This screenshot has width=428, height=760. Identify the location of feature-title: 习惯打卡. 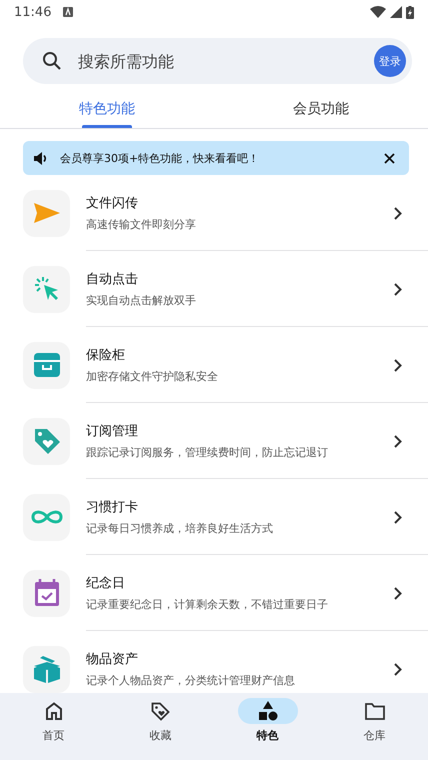
(112, 507).